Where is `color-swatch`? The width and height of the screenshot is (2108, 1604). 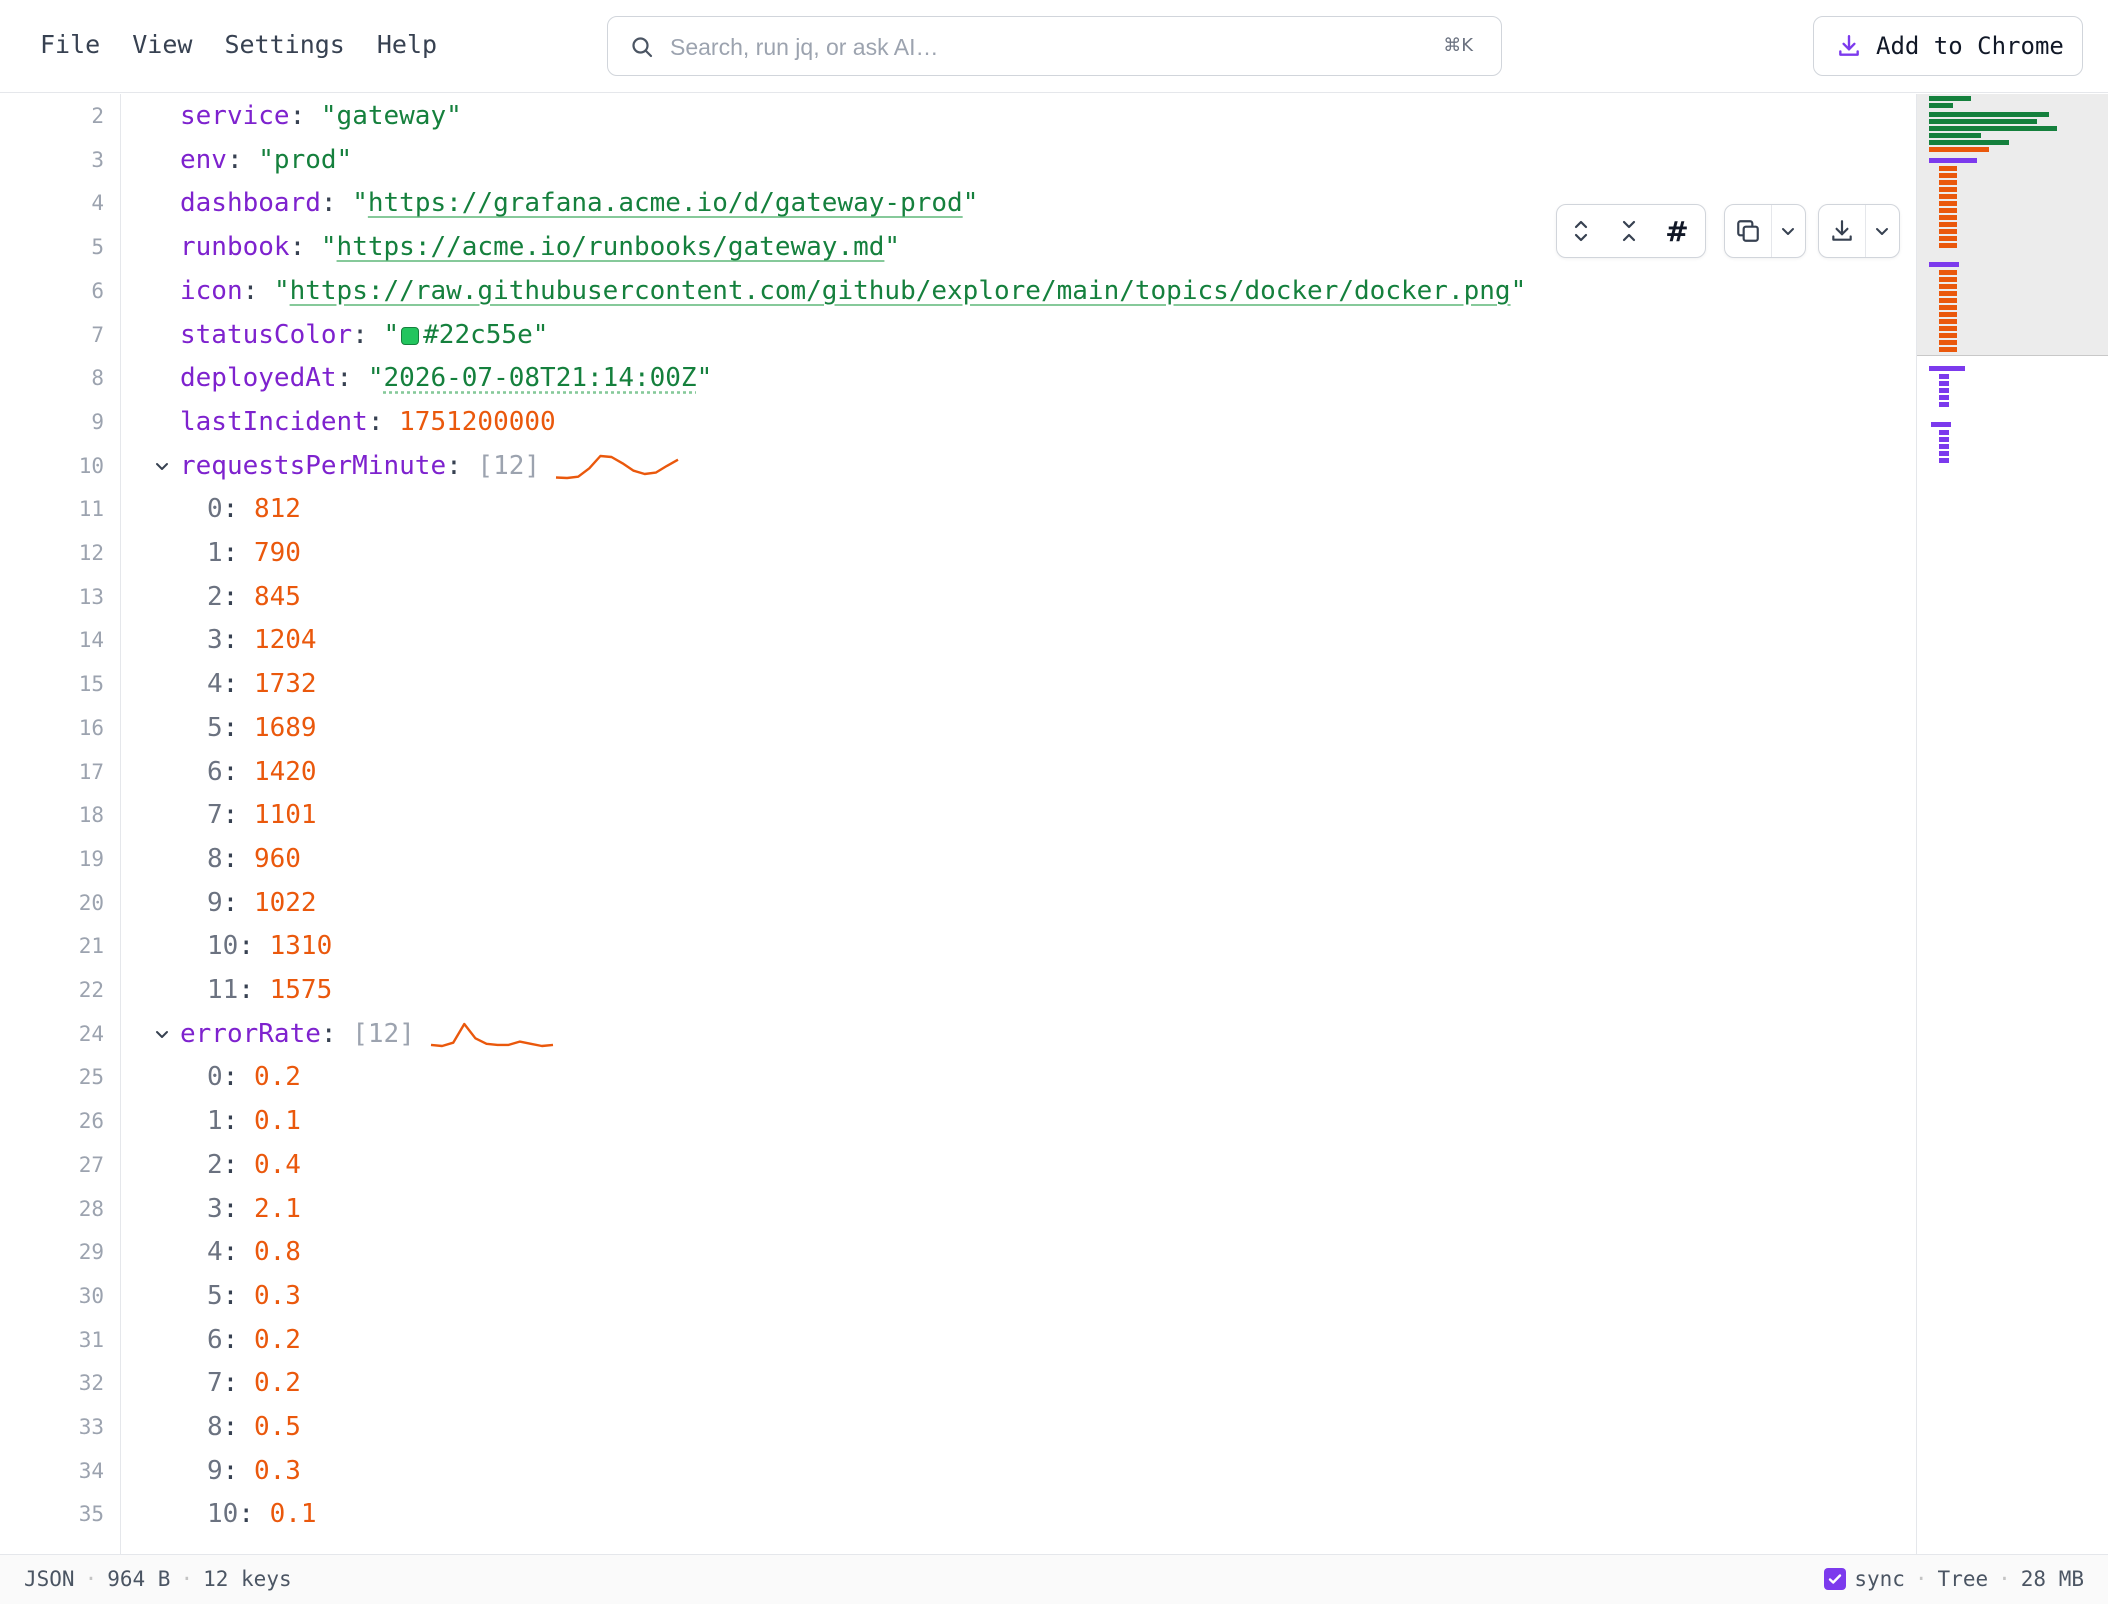
color-swatch is located at coordinates (410, 335).